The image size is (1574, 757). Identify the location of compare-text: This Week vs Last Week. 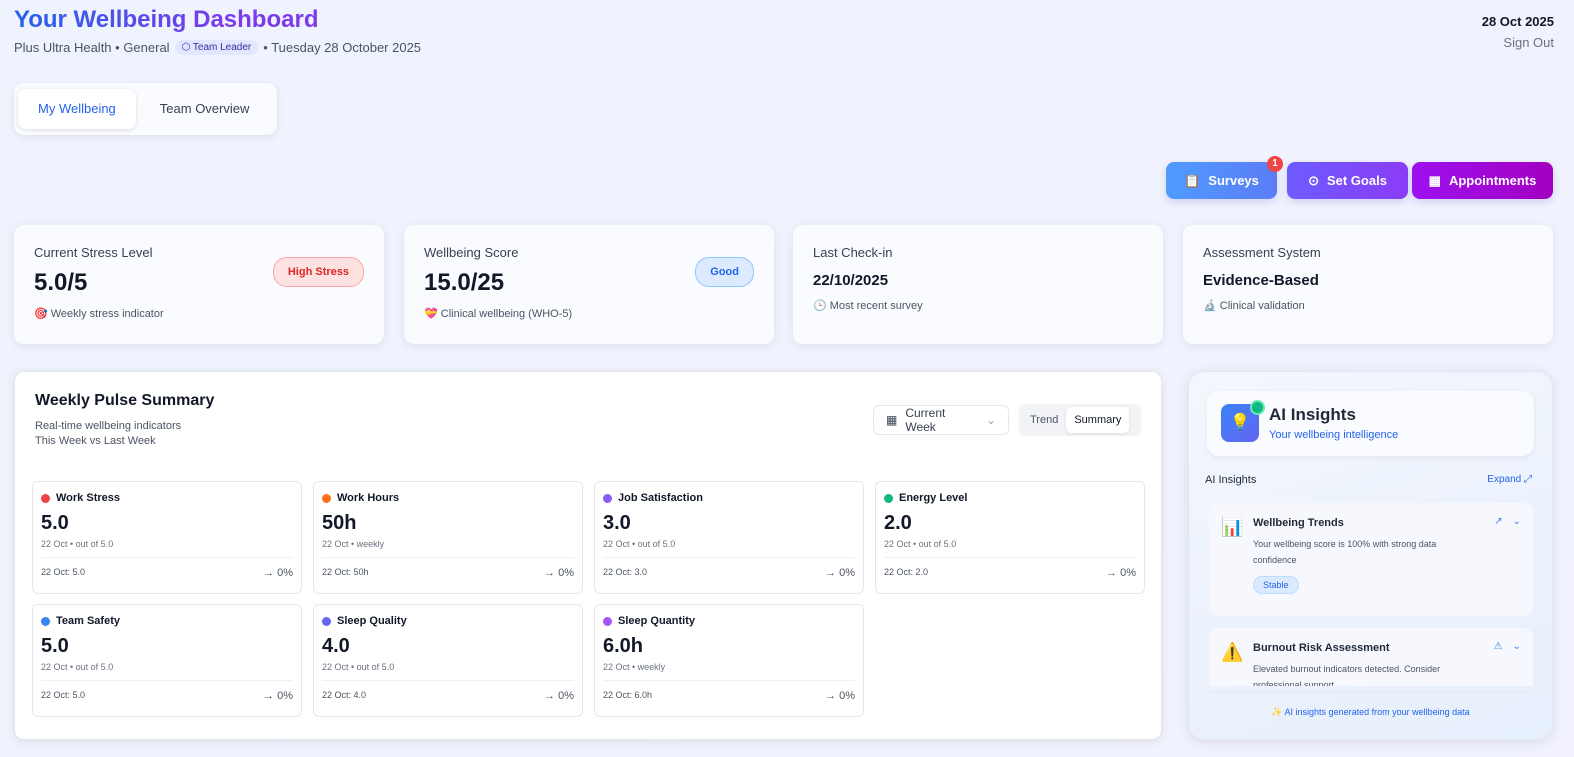
(95, 441).